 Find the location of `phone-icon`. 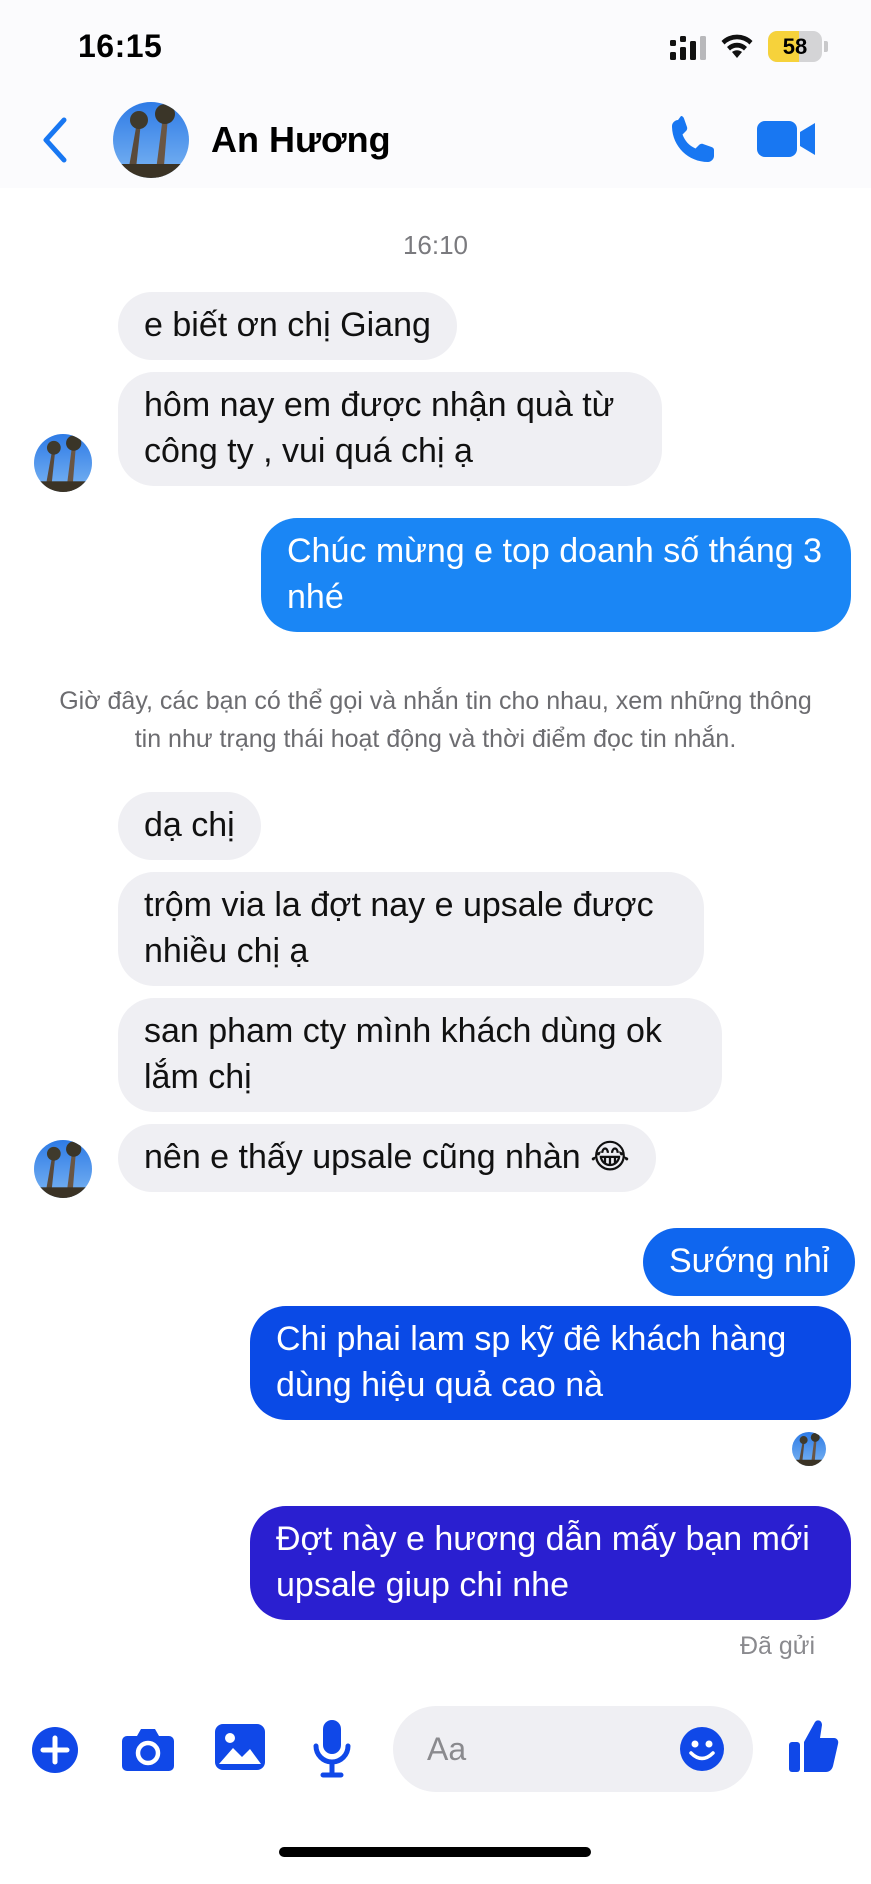

phone-icon is located at coordinates (693, 139).